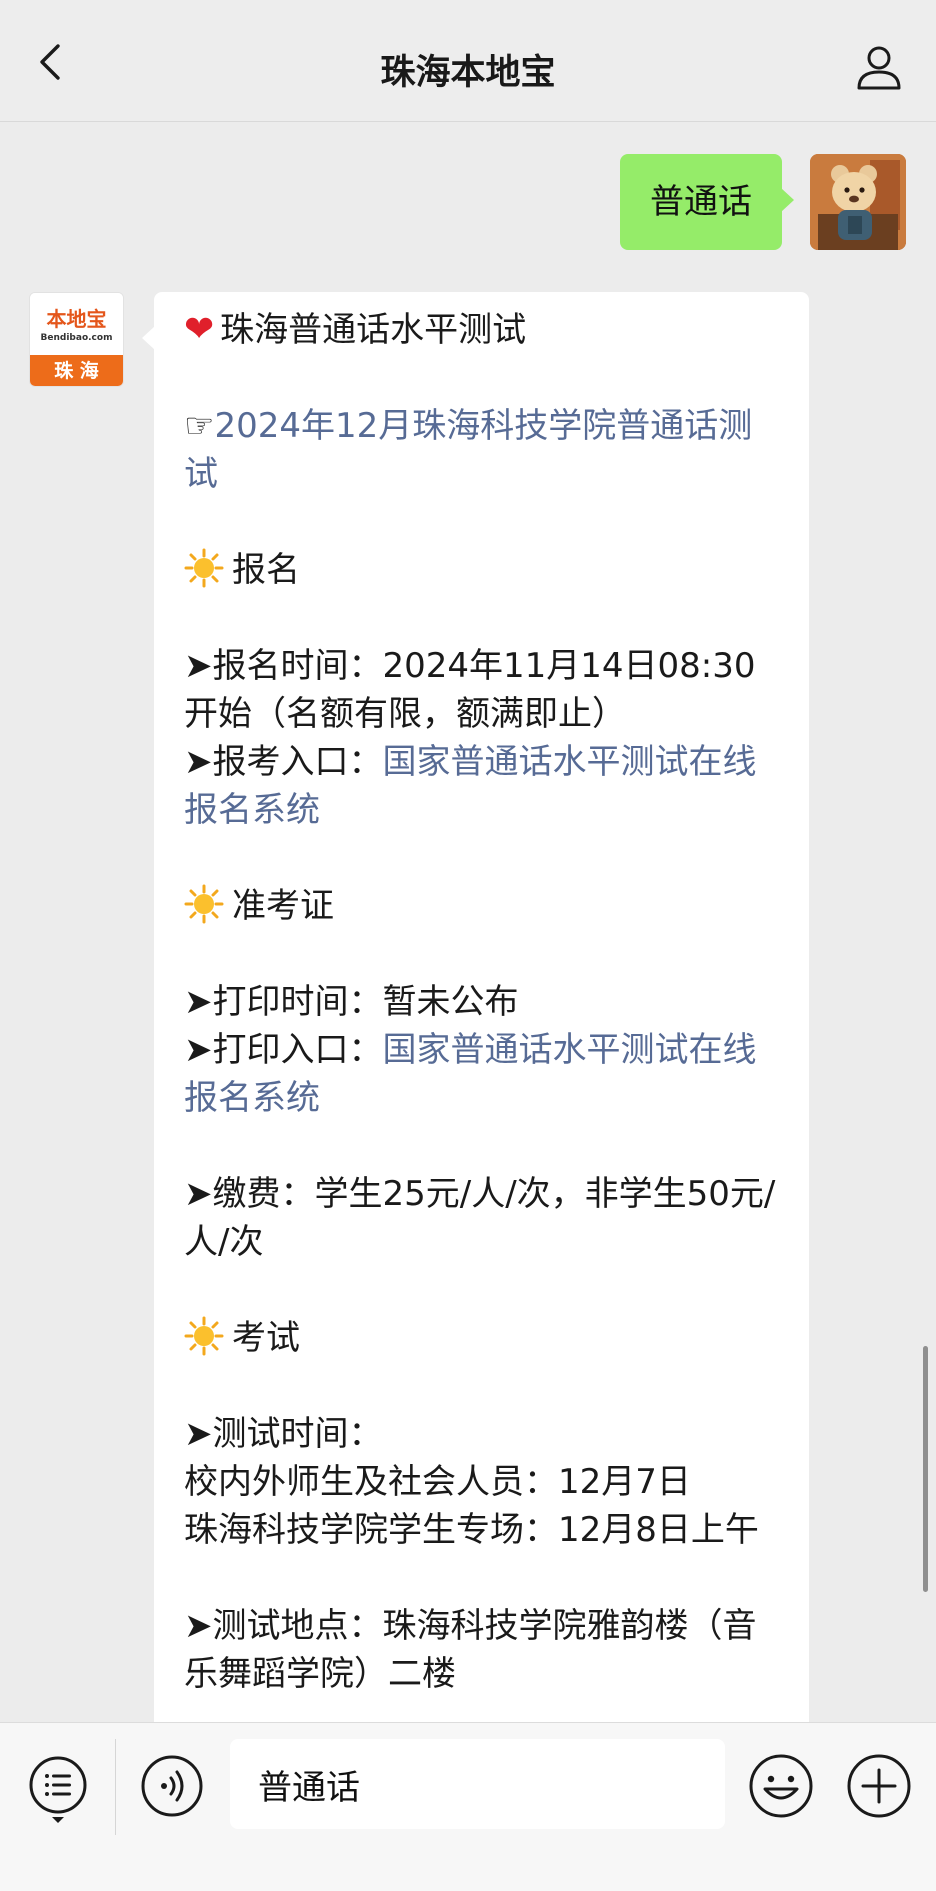 Image resolution: width=936 pixels, height=1891 pixels. I want to click on print-entry-line: ➤打印入口：国家普通话水平测试在线报名系统, so click(482, 1074).